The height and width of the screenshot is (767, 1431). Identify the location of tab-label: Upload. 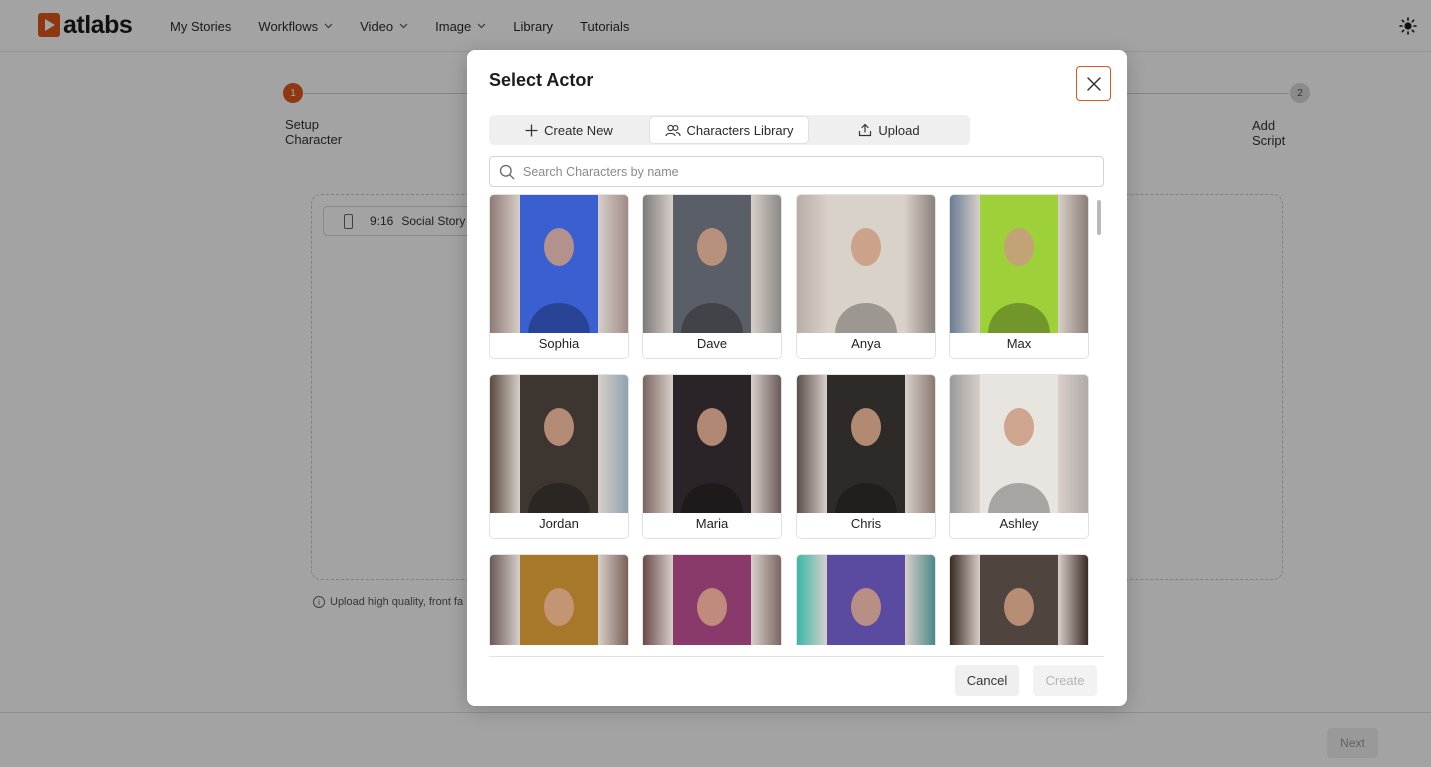
(899, 130).